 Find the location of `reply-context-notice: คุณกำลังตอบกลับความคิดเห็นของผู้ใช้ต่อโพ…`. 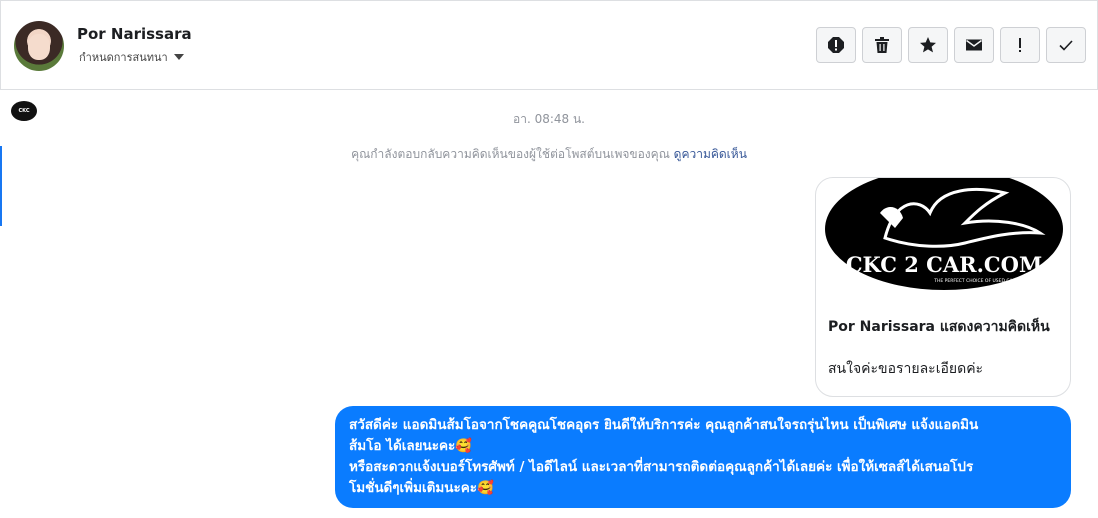

reply-context-notice: คุณกำลังตอบกลับความคิดเห็นของผู้ใช้ต่อโพ… is located at coordinates (549, 154).